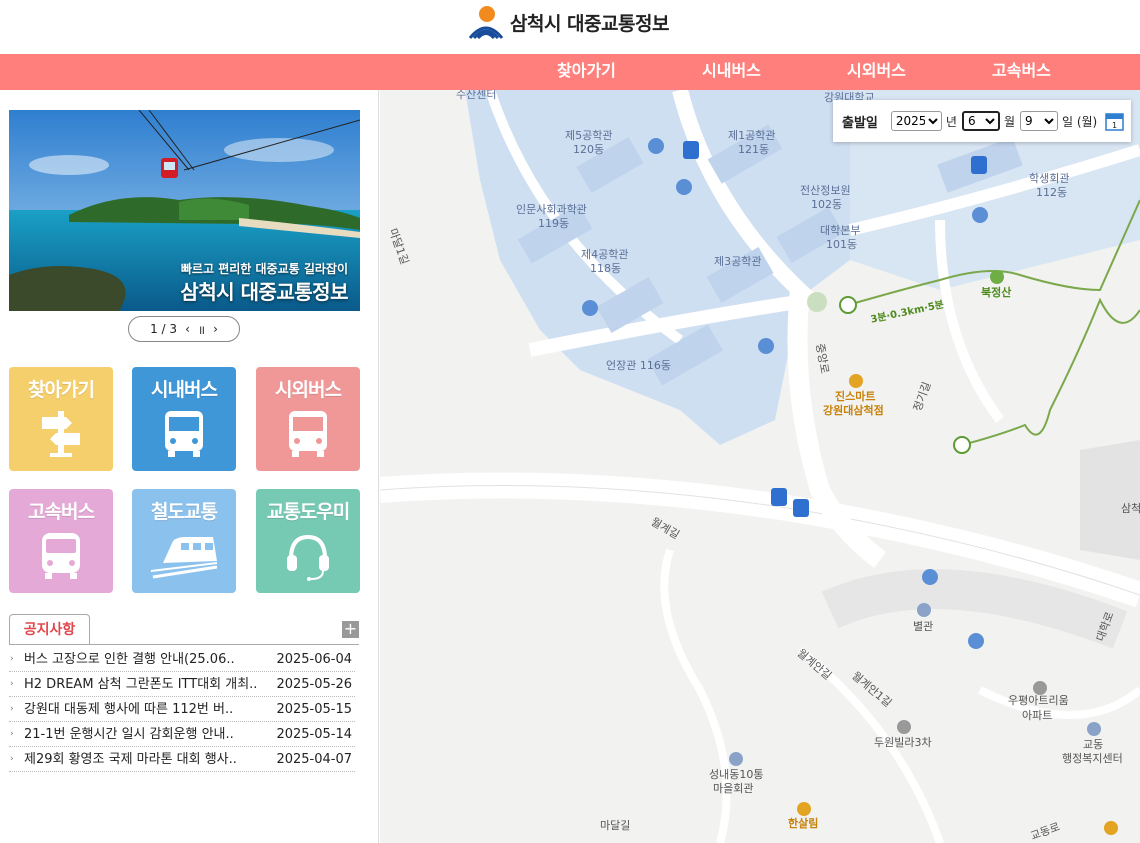 The width and height of the screenshot is (1140, 843). I want to click on tile-label: 고속버스, so click(61, 512).